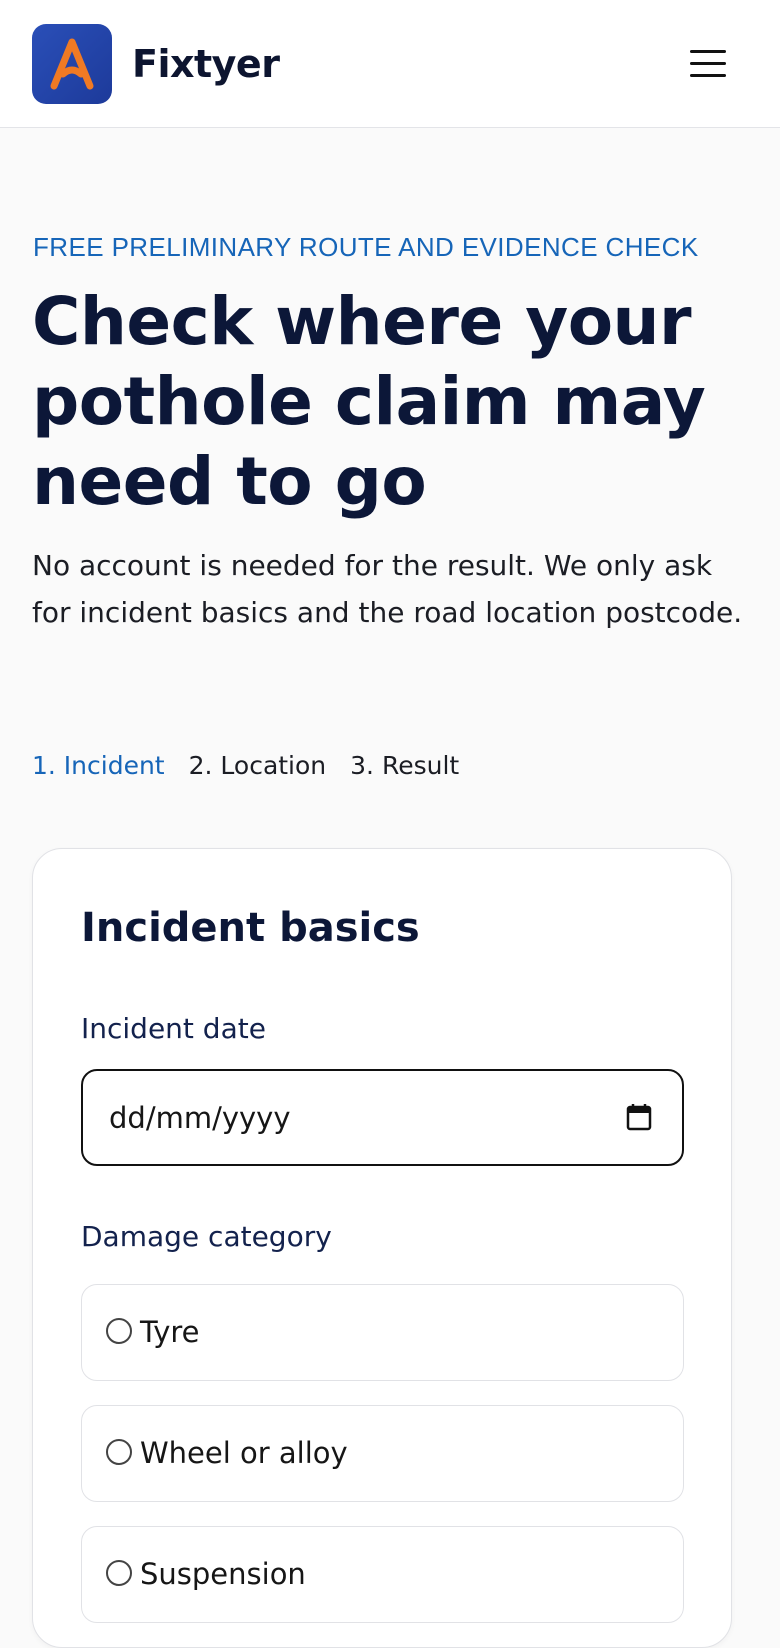 This screenshot has height=1648, width=780. What do you see at coordinates (382, 1332) in the screenshot?
I see `damage-option-tyre: Tyre` at bounding box center [382, 1332].